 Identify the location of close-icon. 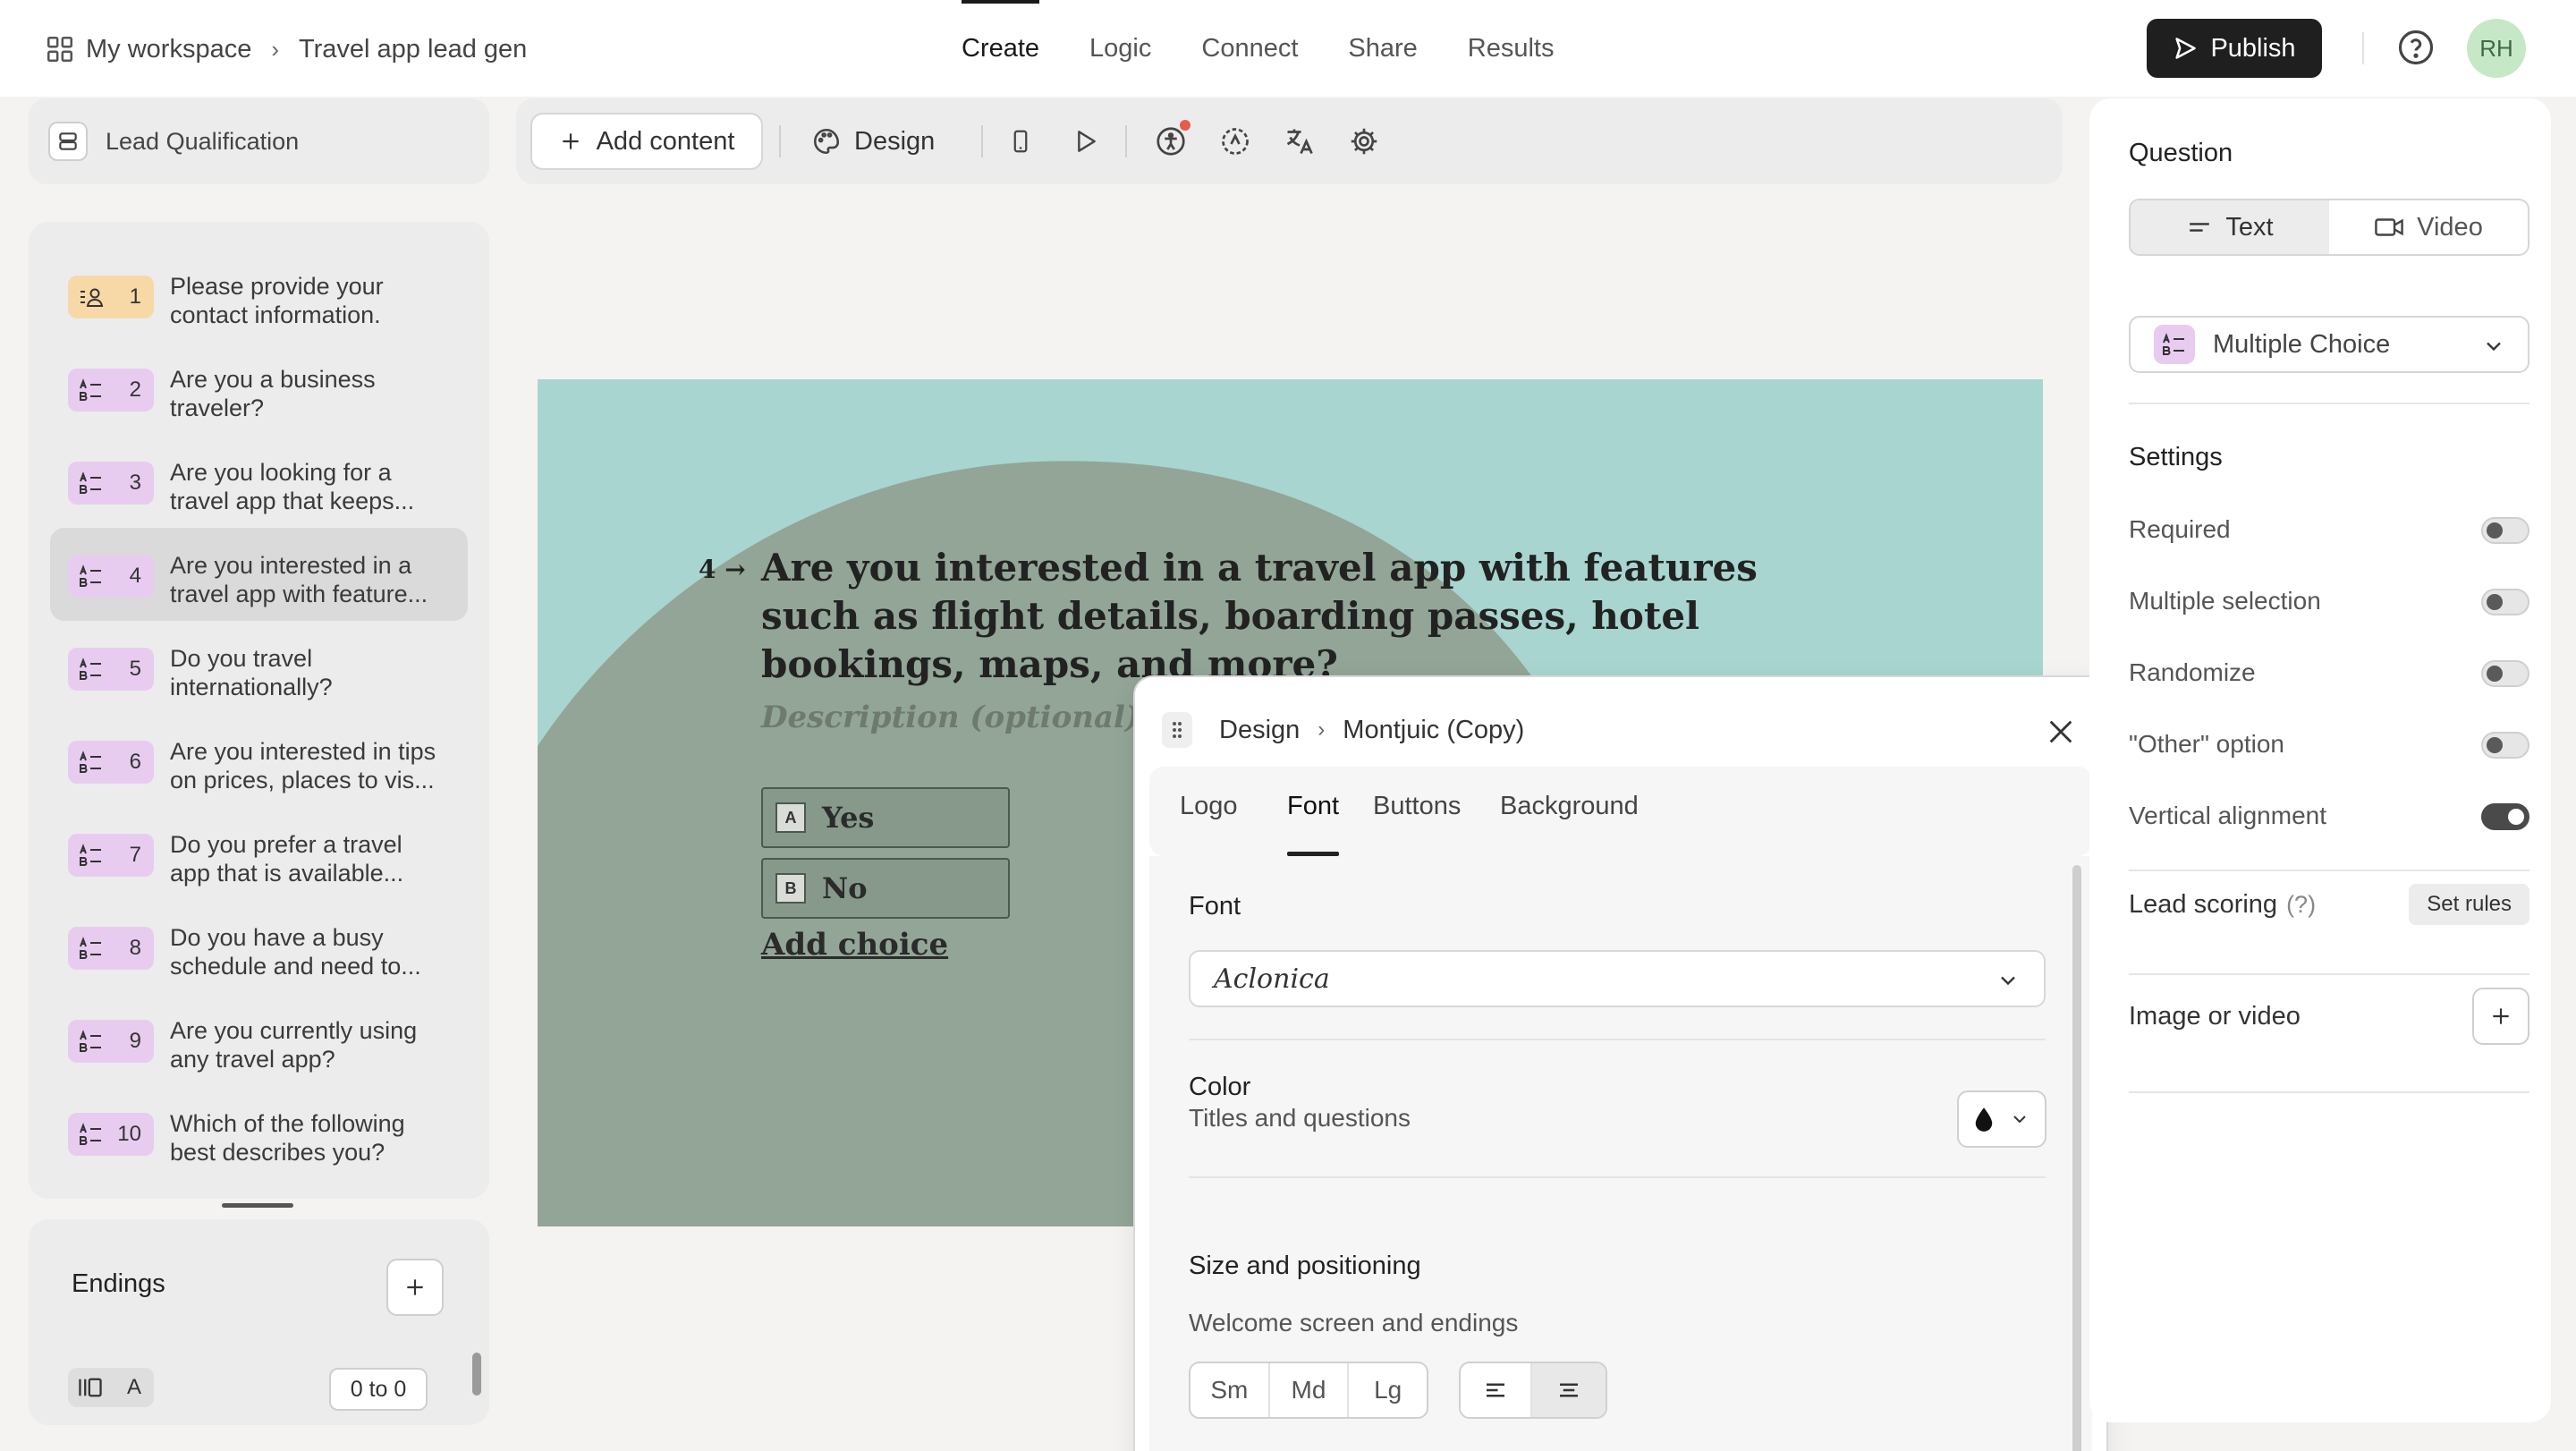
(2061, 732).